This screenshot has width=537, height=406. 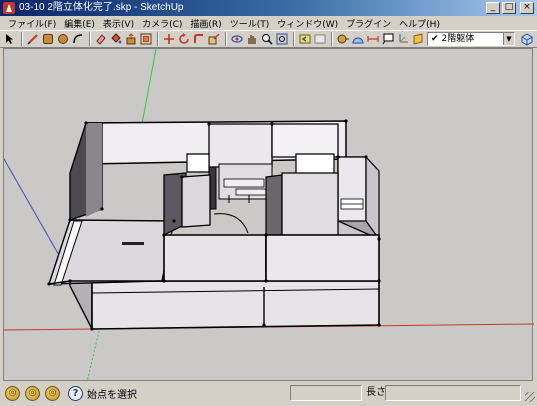 What do you see at coordinates (417, 39) in the screenshot?
I see `section-plane-icon` at bounding box center [417, 39].